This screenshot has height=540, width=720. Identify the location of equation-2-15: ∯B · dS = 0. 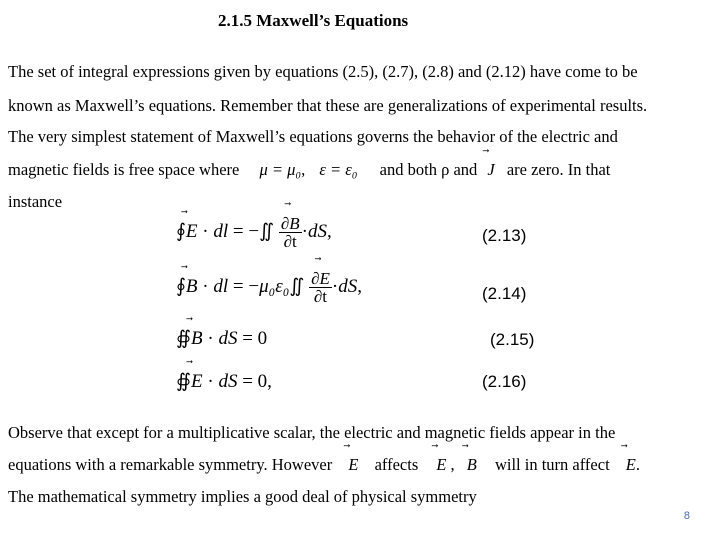
(221, 338).